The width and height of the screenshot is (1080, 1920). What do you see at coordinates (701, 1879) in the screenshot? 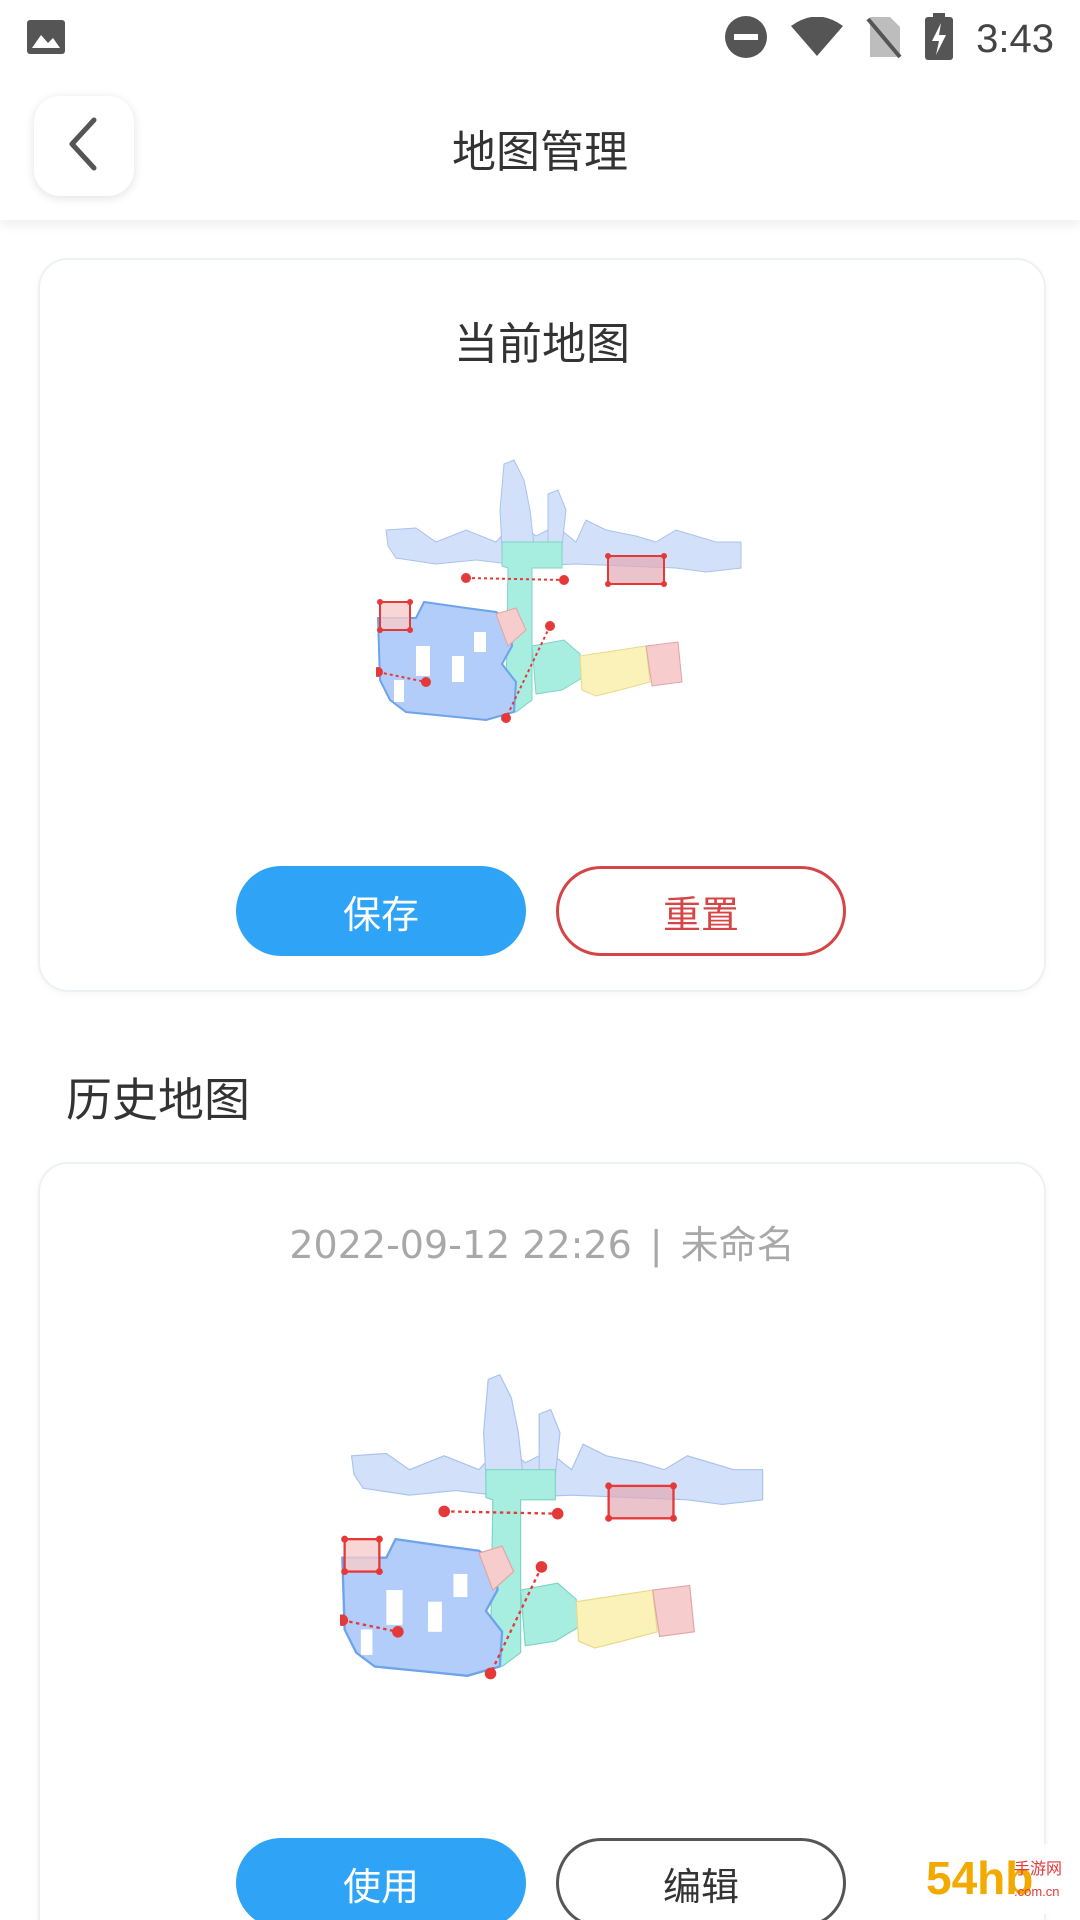
I see `edit-map-button: 编辑` at bounding box center [701, 1879].